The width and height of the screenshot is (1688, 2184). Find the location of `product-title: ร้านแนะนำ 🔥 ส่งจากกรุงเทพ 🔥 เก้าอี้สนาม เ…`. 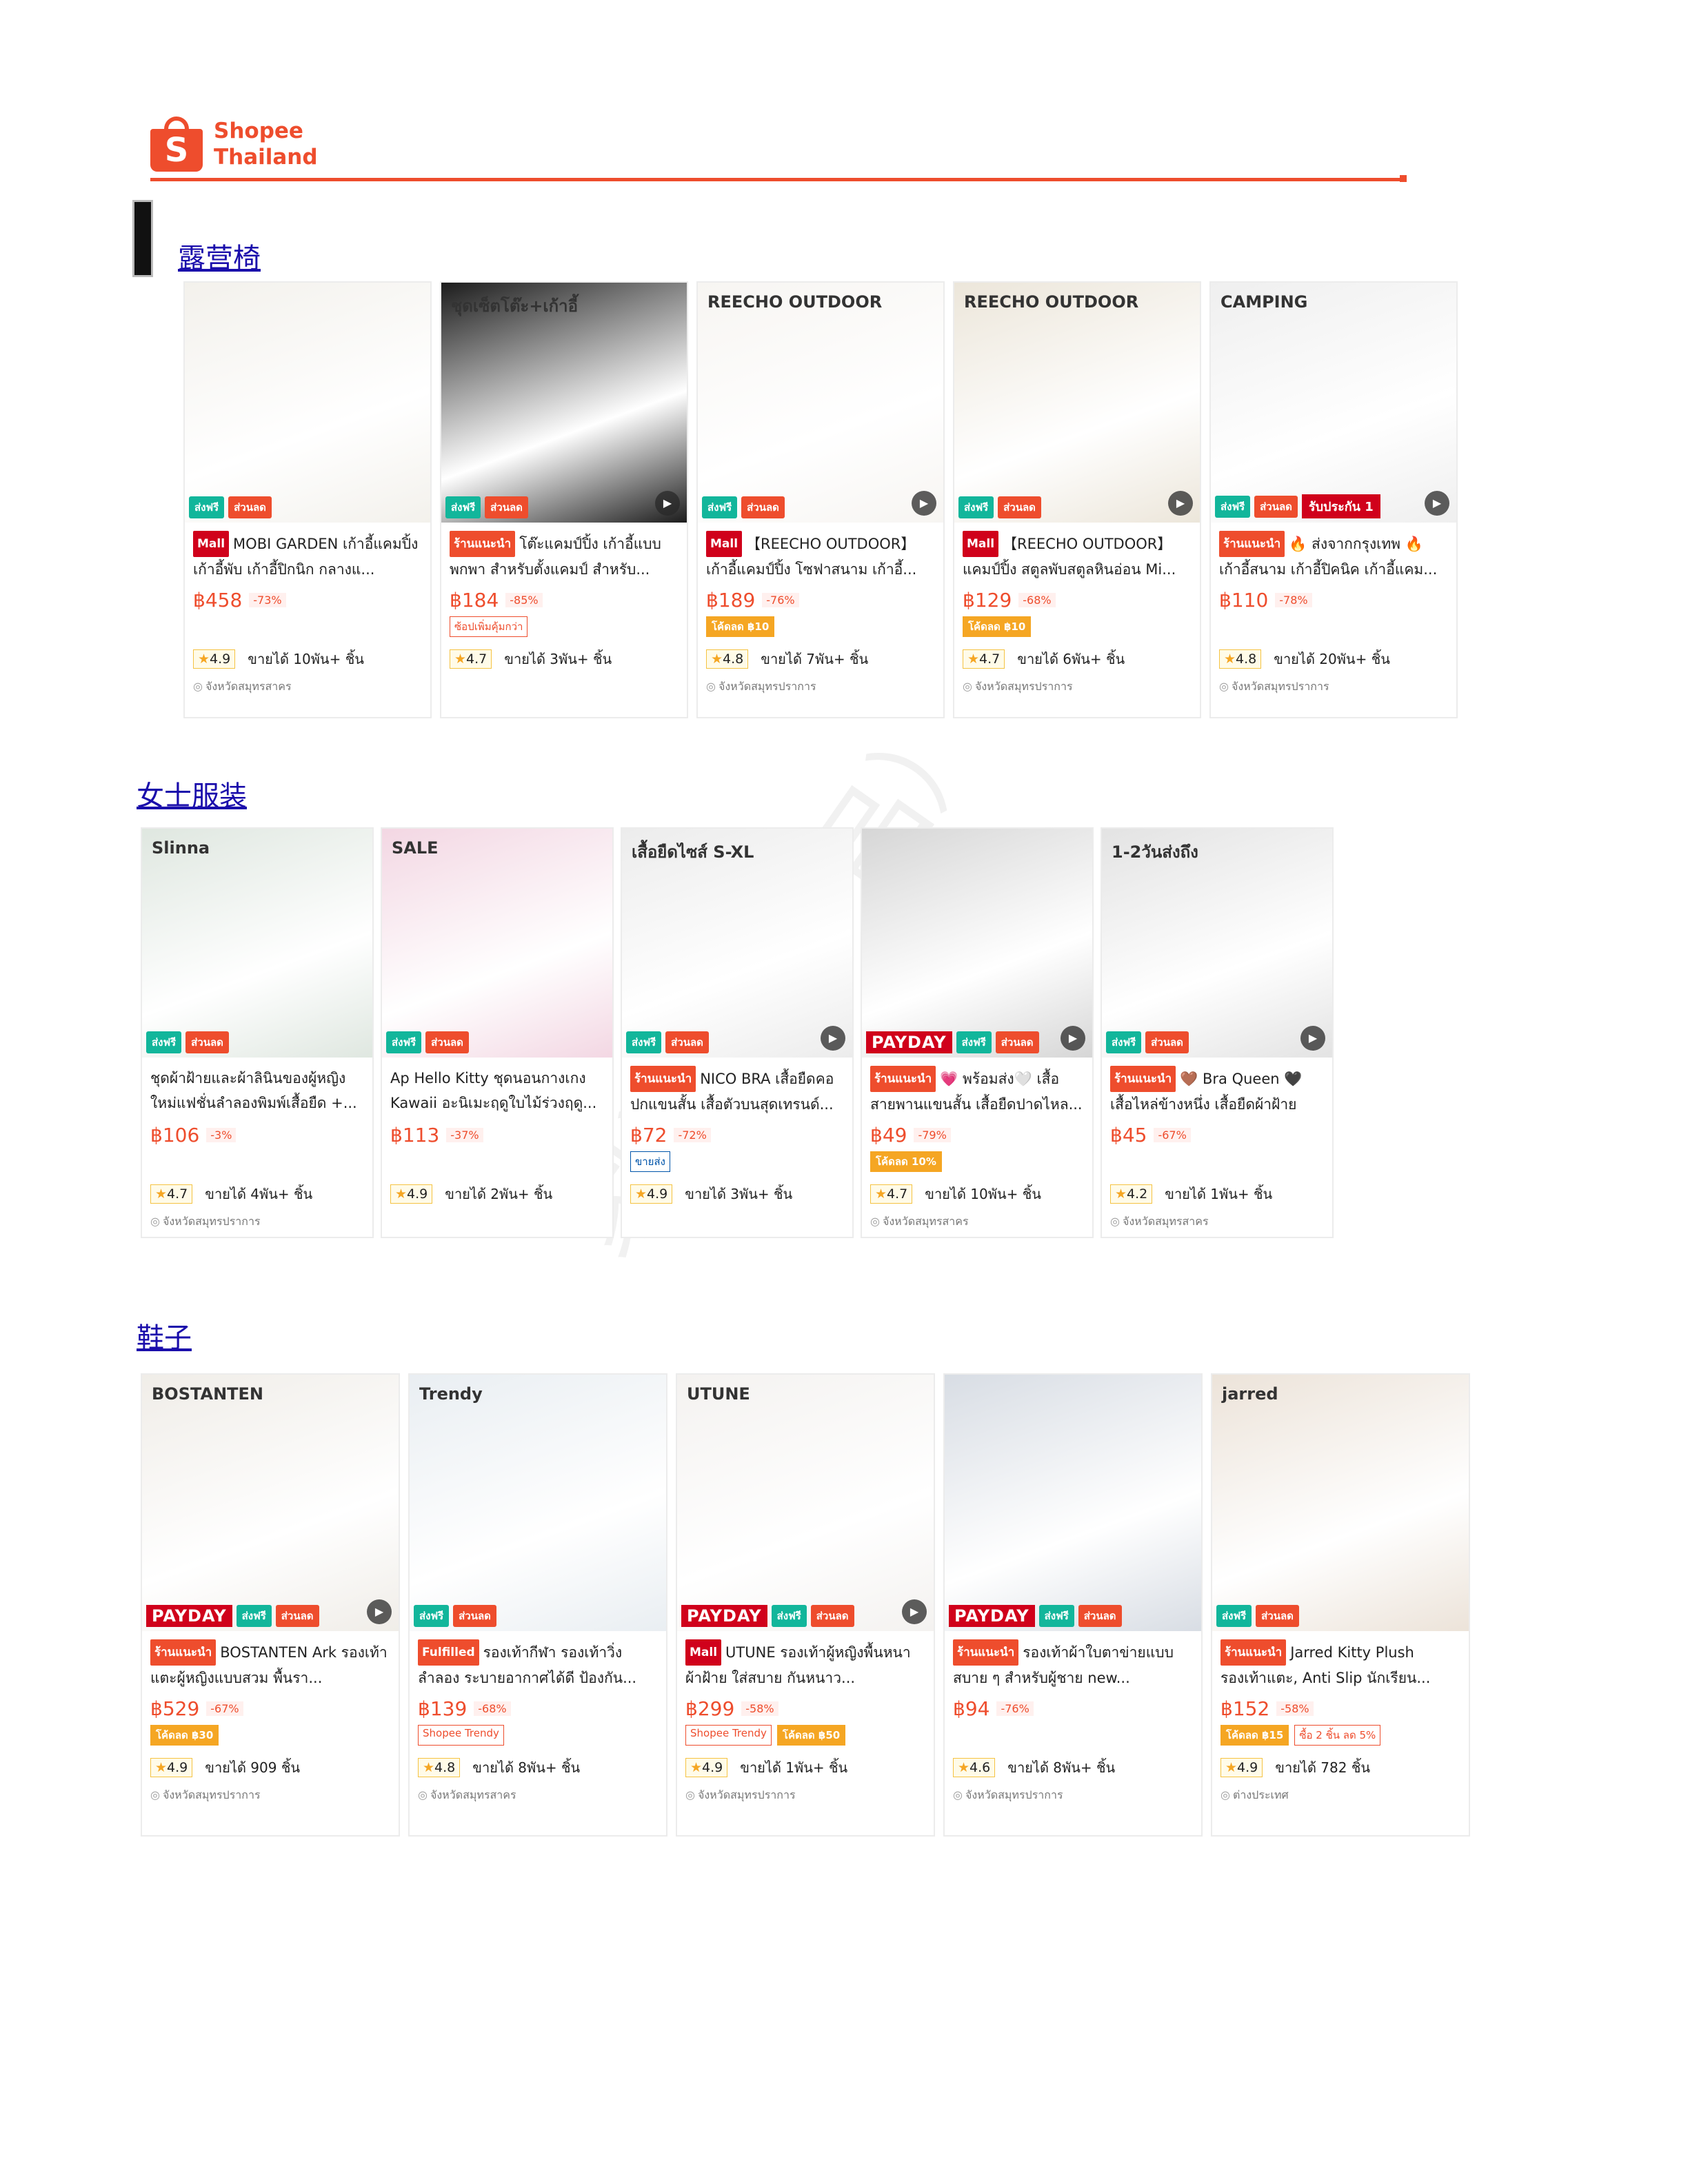

product-title: ร้านแนะนำ 🔥 ส่งจากกรุงเทพ 🔥 เก้าอี้สนาม เ… is located at coordinates (1333, 555).